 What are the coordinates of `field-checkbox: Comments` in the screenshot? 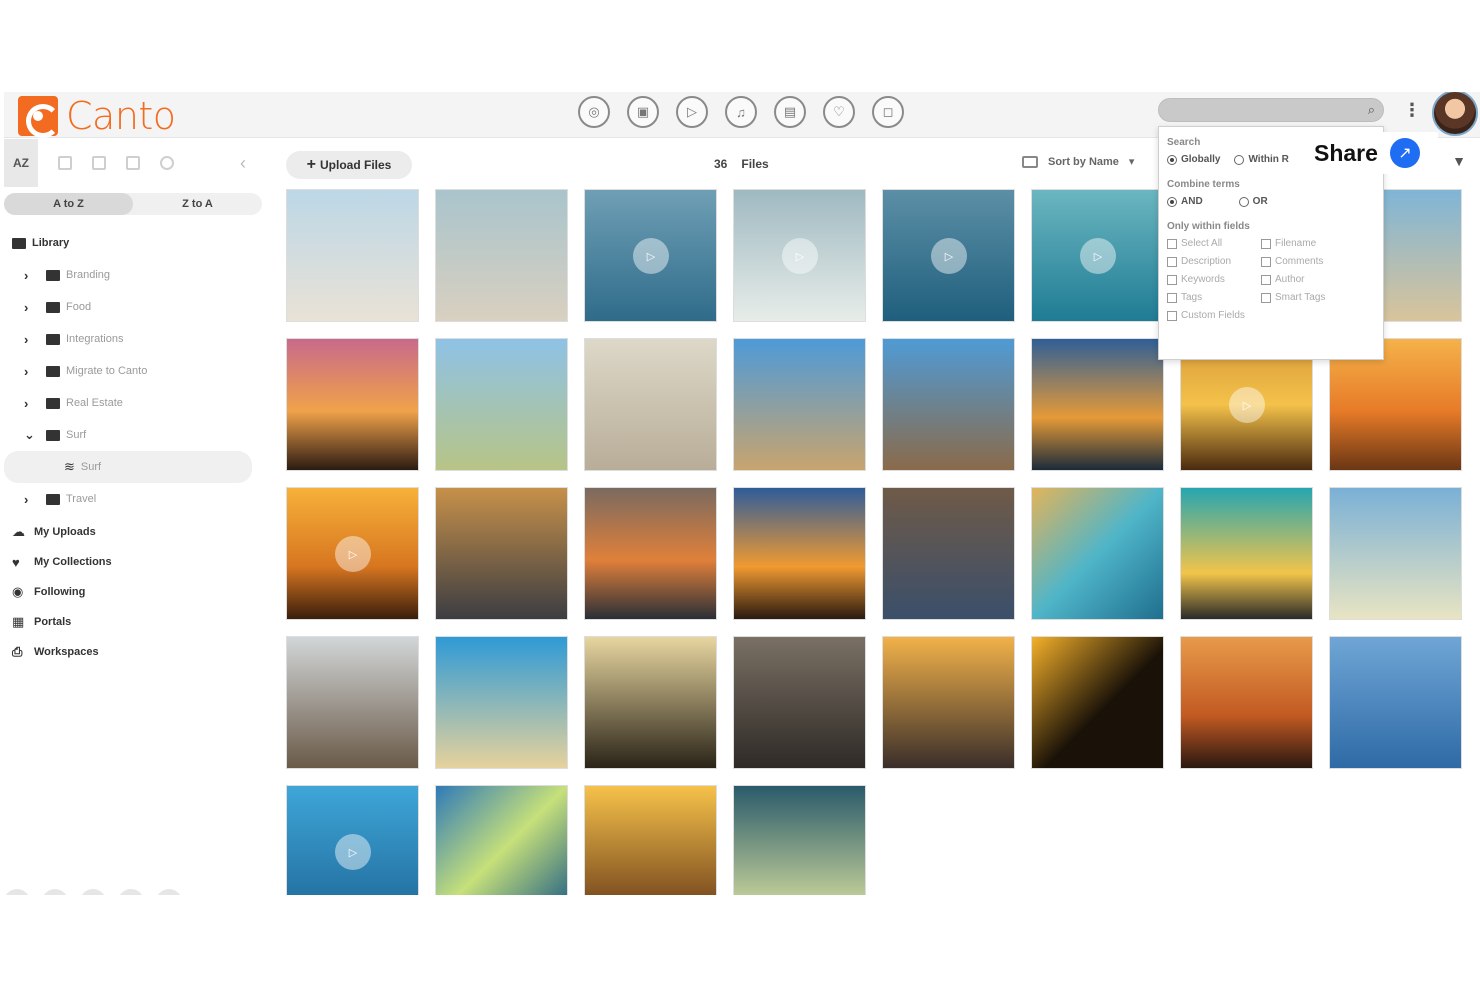 It's located at (1316, 261).